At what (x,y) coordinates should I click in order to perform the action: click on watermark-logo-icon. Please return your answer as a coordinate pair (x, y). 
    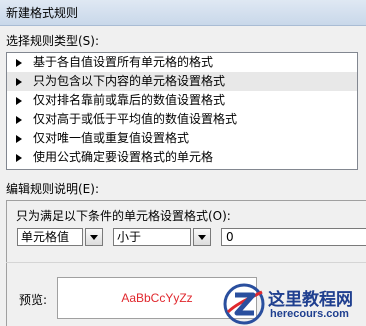
    Looking at the image, I should click on (244, 304).